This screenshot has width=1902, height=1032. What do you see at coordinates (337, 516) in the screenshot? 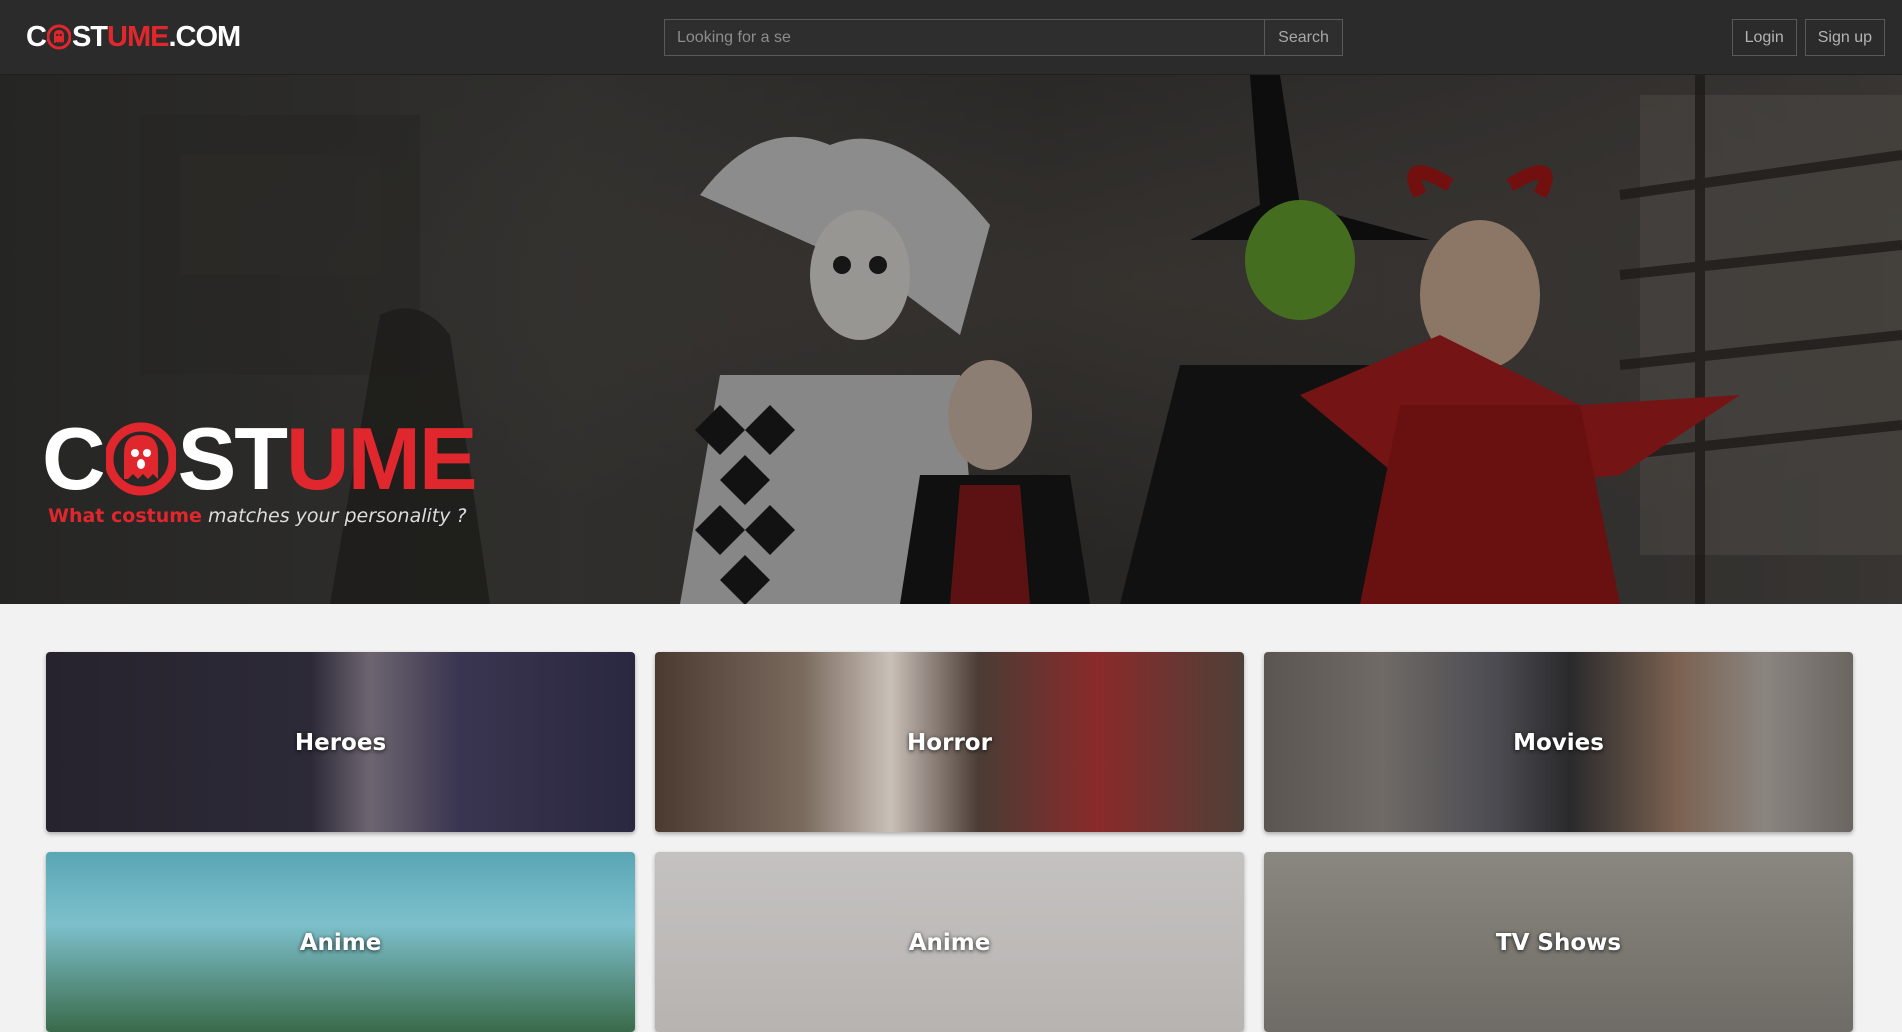
I see `tagline-rest: matches your personality ?` at bounding box center [337, 516].